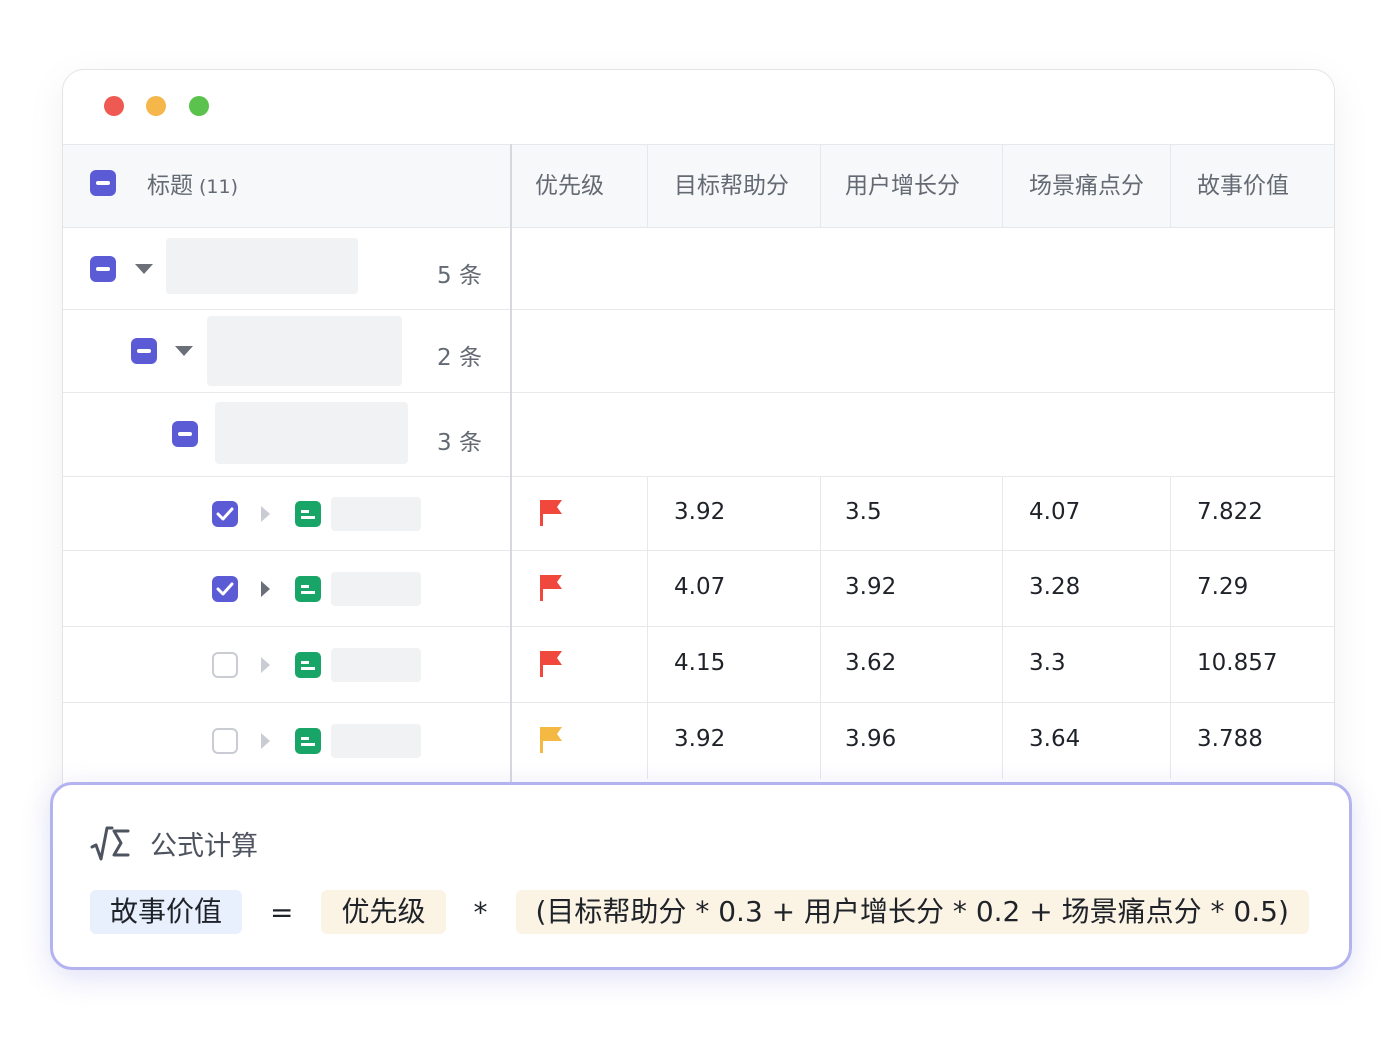  I want to click on formula-factor-field-chip: 优先级, so click(383, 912).